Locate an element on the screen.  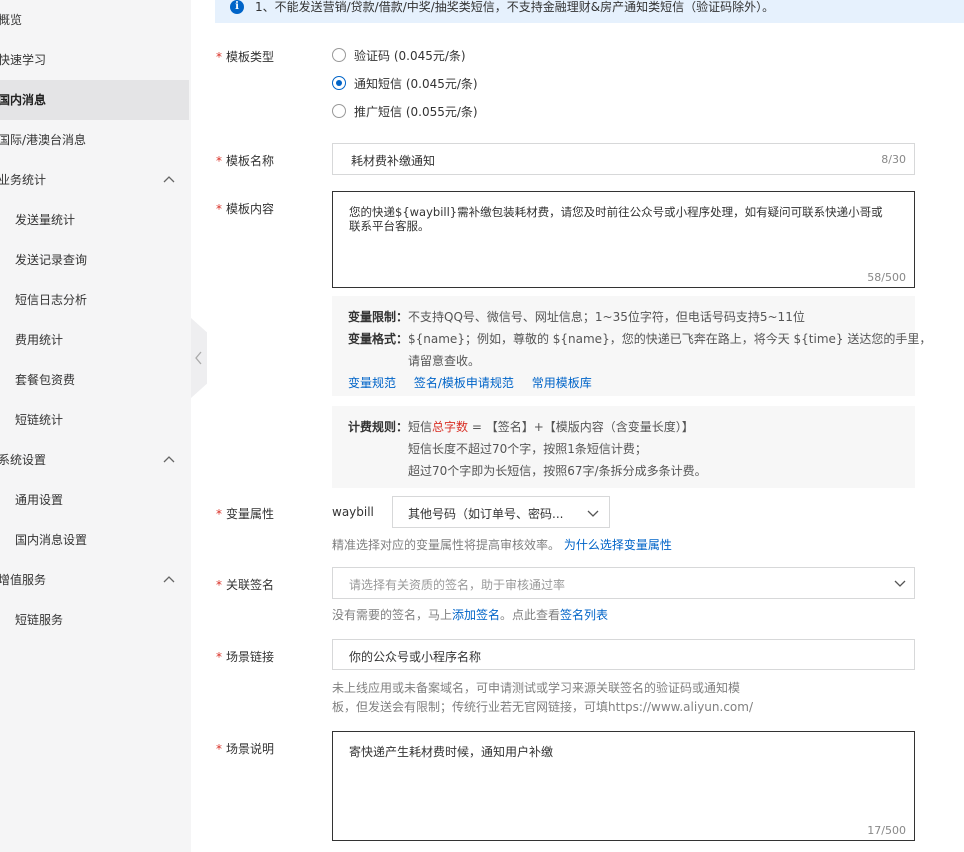
sidebar-item-sms-log-analysis: 短信日志分析 is located at coordinates (95, 300).